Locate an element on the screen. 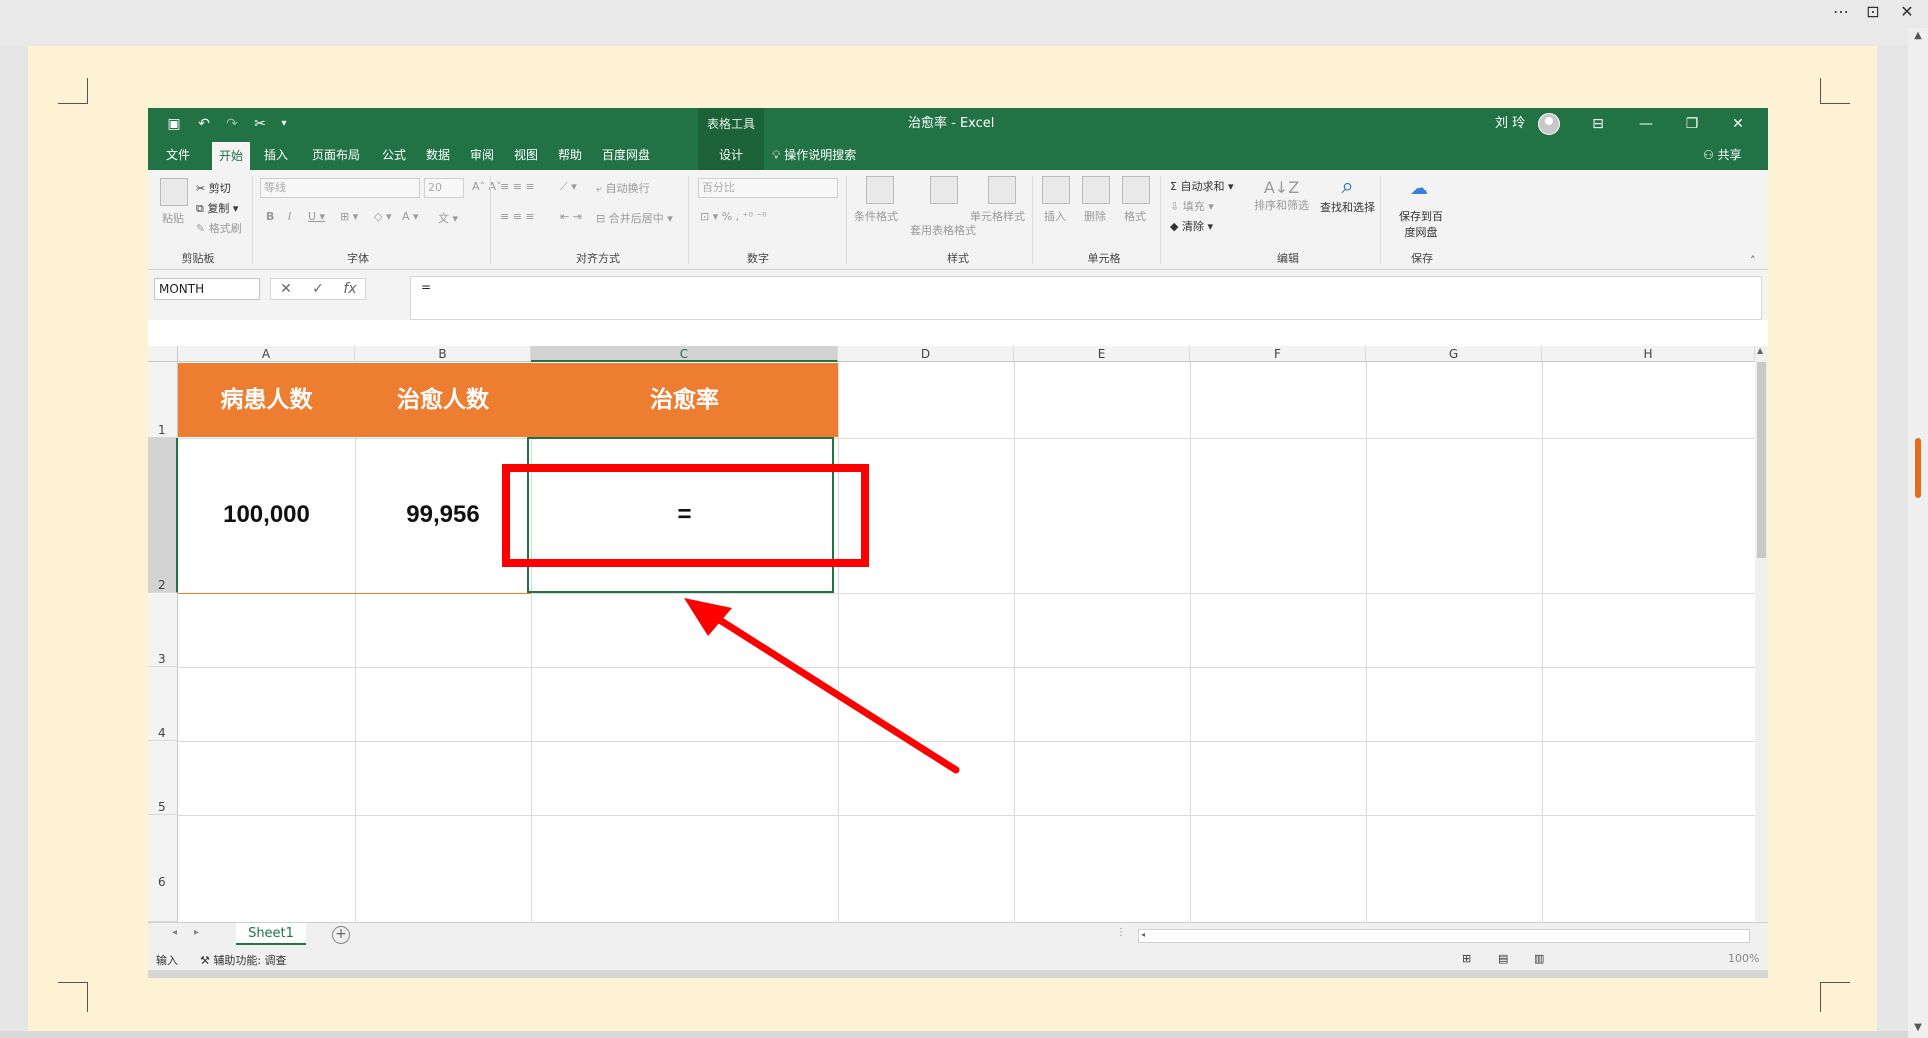 The height and width of the screenshot is (1038, 1928). avatar is located at coordinates (1549, 124).